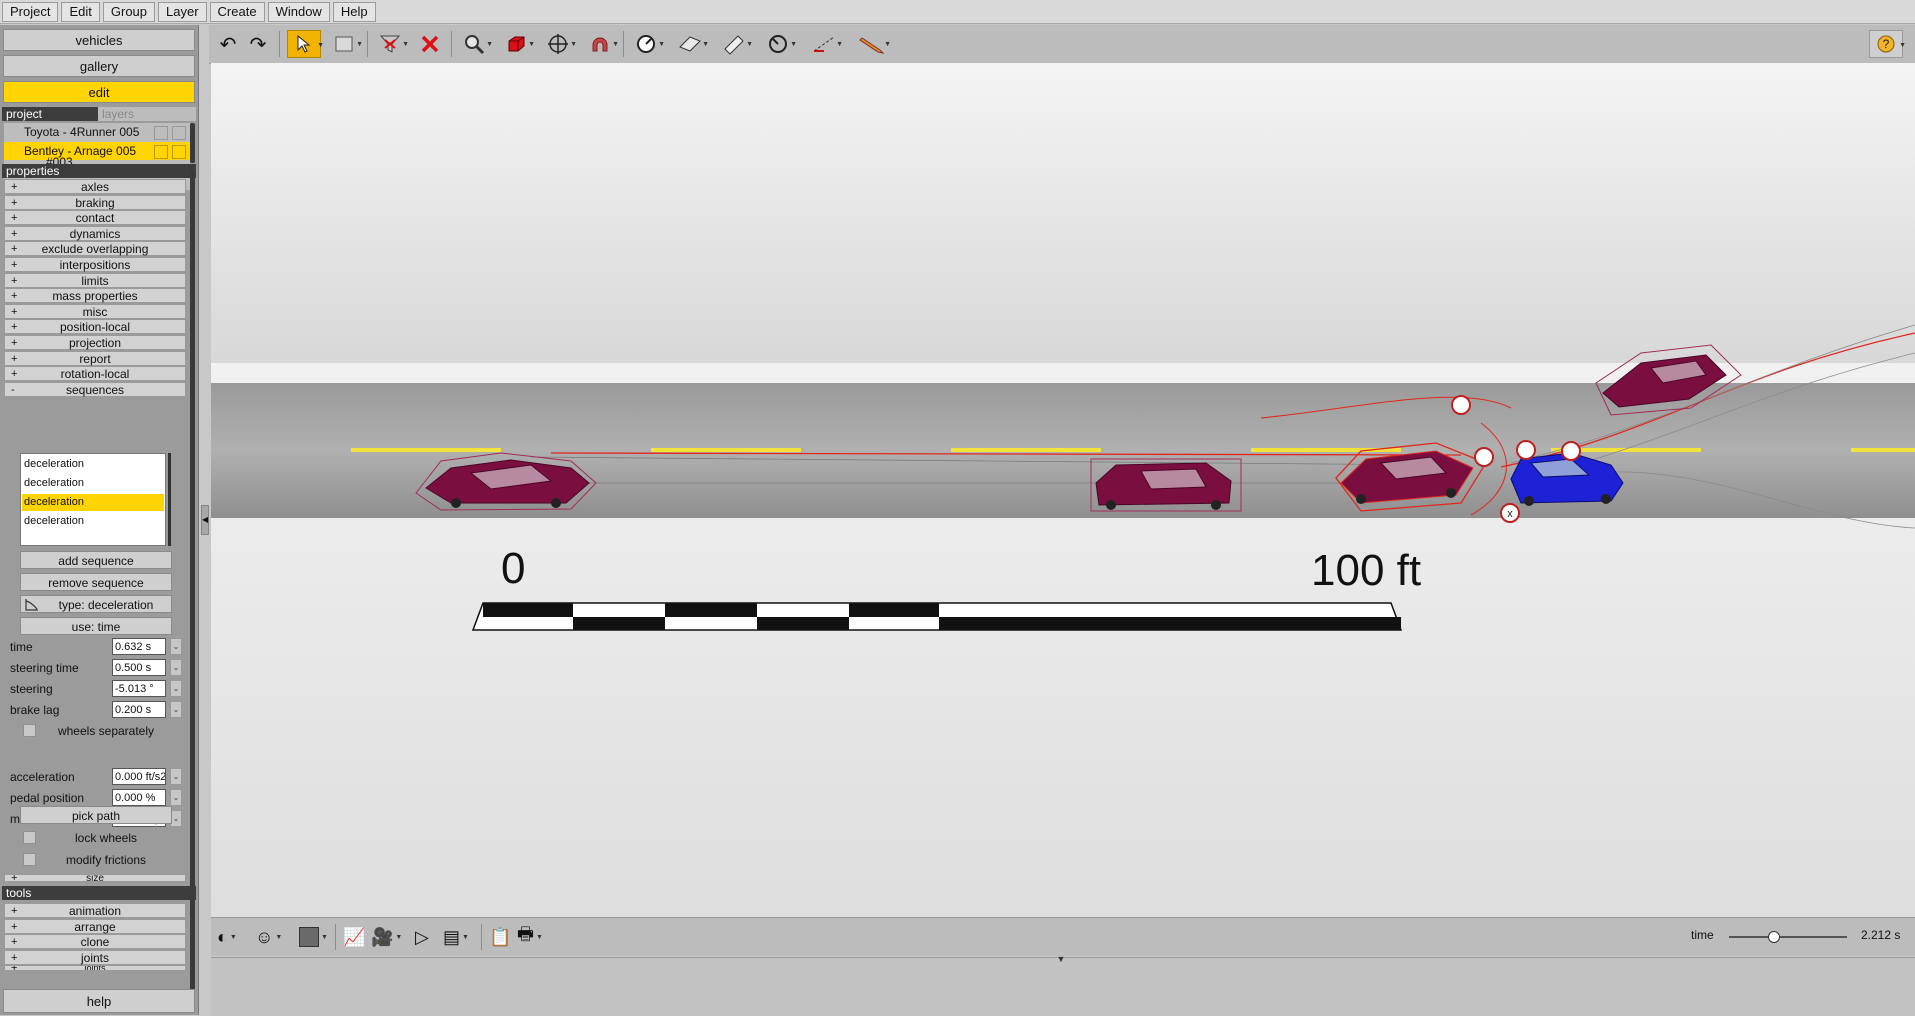  I want to click on pencil-button: ▼, so click(874, 44).